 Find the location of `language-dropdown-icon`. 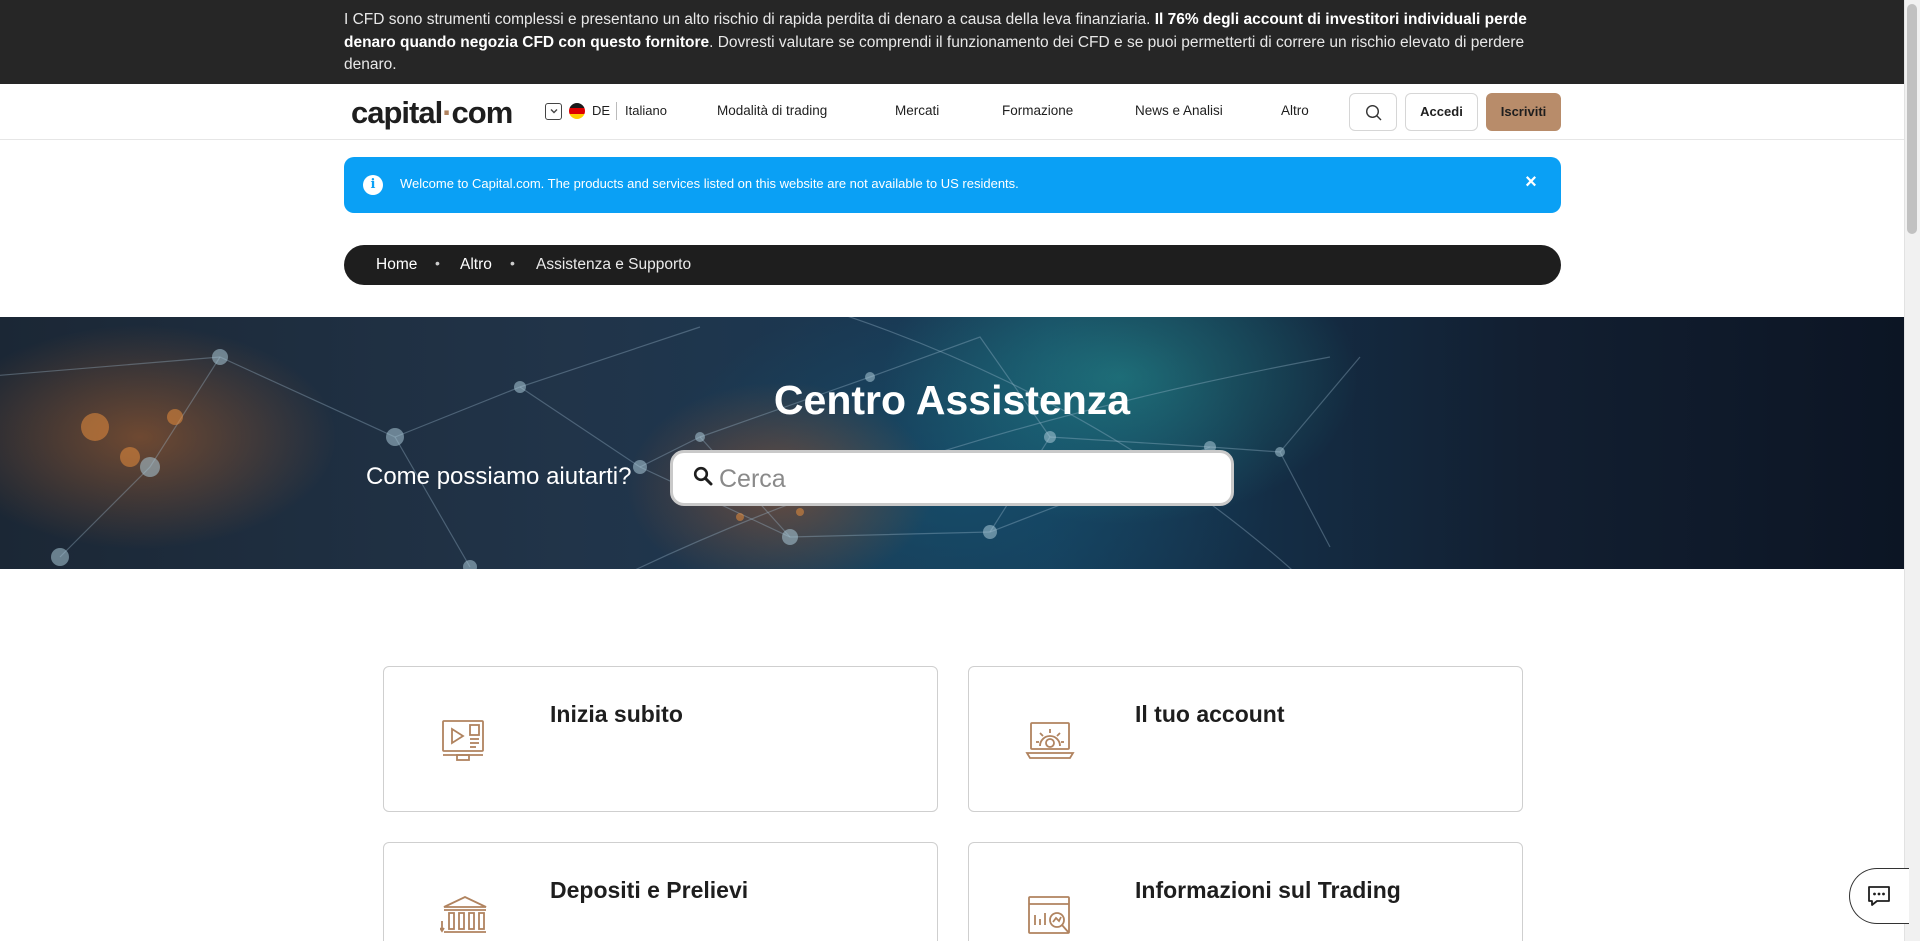

language-dropdown-icon is located at coordinates (553, 111).